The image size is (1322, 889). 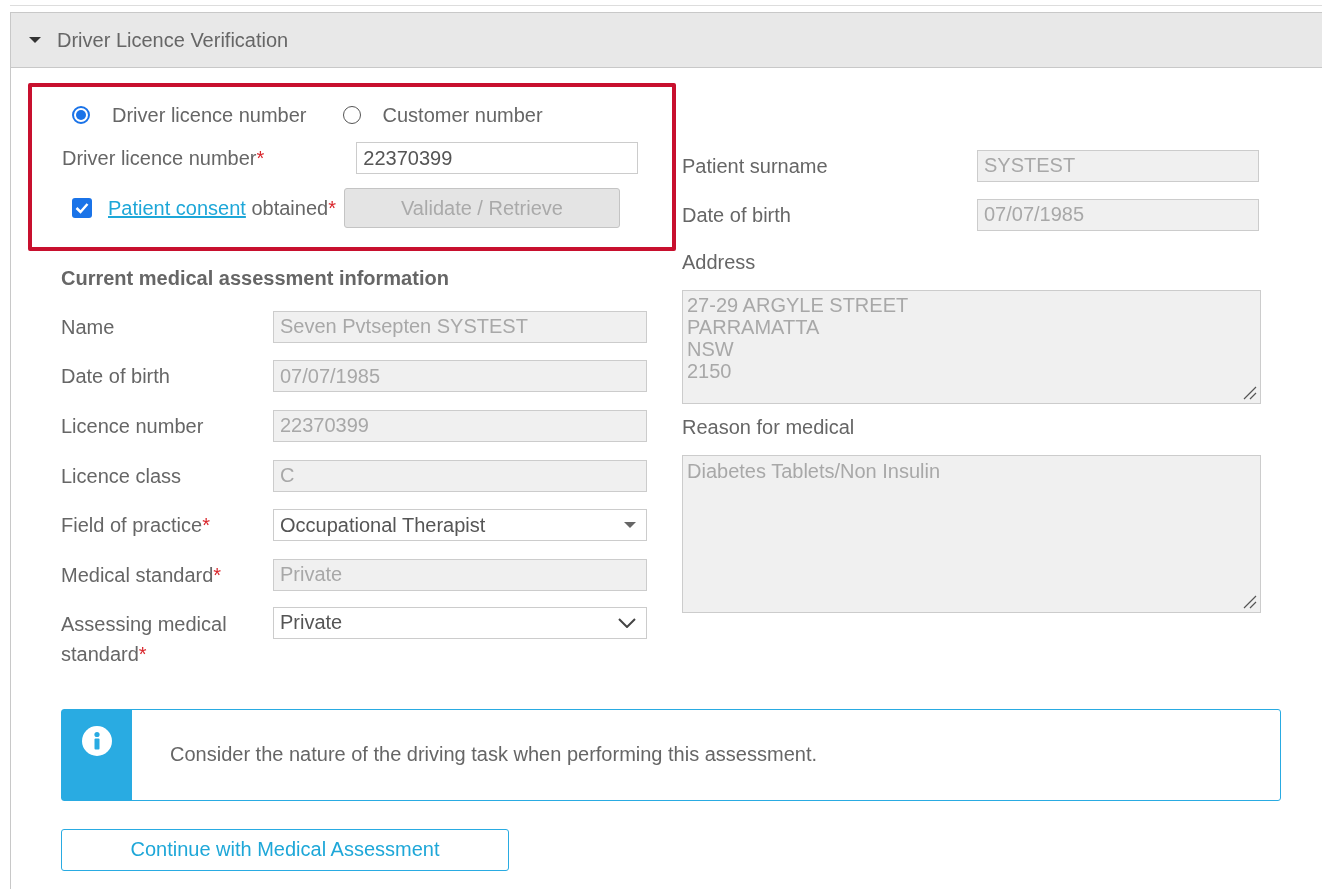 I want to click on panel-header: Driver Licence Verification, so click(x=666, y=40).